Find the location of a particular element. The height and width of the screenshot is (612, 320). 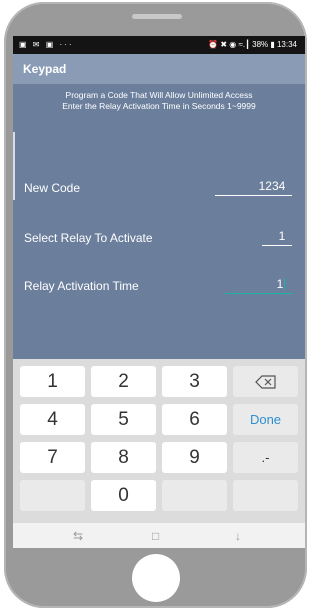

backspace-icon is located at coordinates (265, 382).